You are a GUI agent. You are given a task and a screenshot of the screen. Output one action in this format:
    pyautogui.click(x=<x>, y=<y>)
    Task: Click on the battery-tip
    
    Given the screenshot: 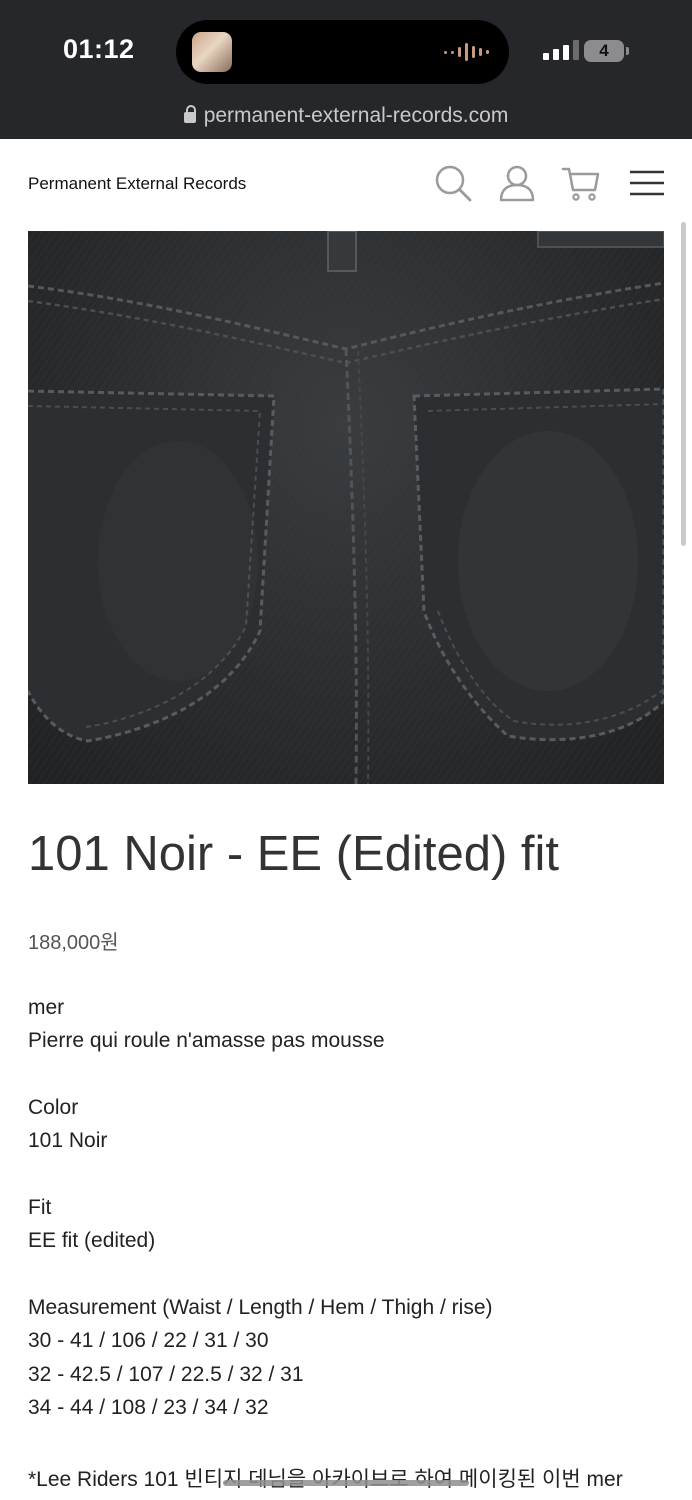 What is the action you would take?
    pyautogui.click(x=627, y=51)
    